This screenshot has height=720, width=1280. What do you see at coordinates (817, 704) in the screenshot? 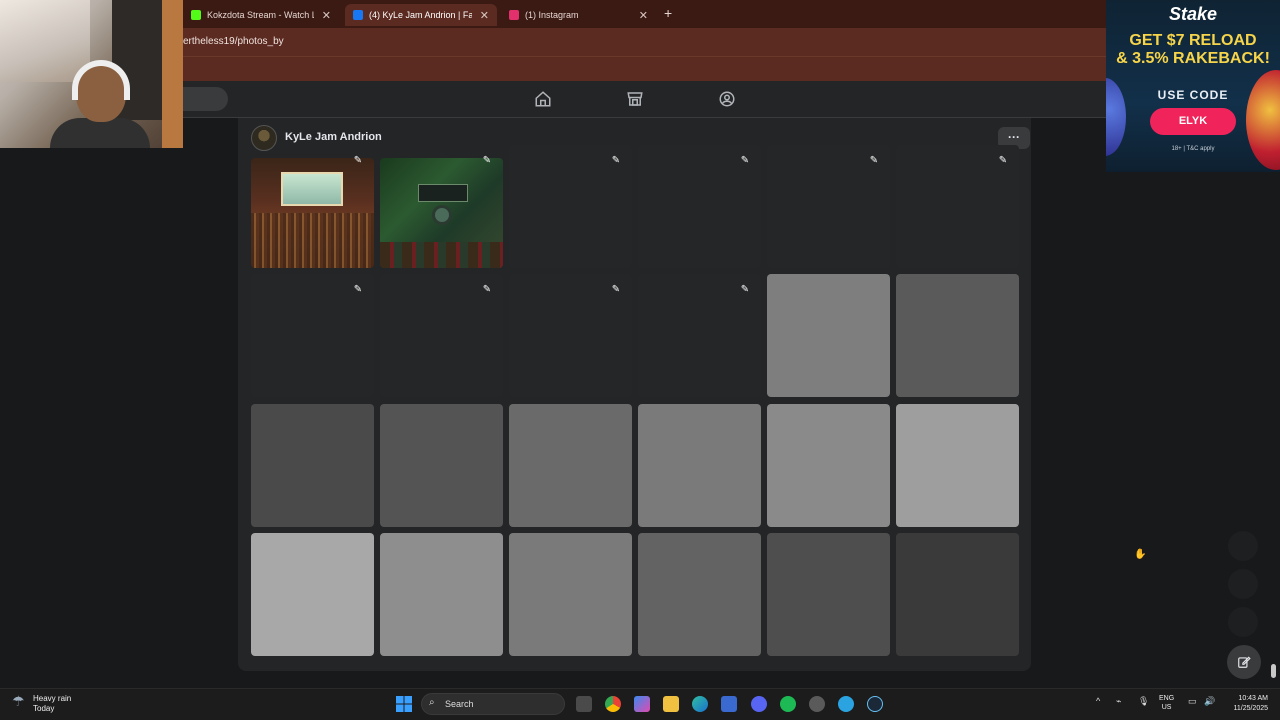
I see `app-icon` at bounding box center [817, 704].